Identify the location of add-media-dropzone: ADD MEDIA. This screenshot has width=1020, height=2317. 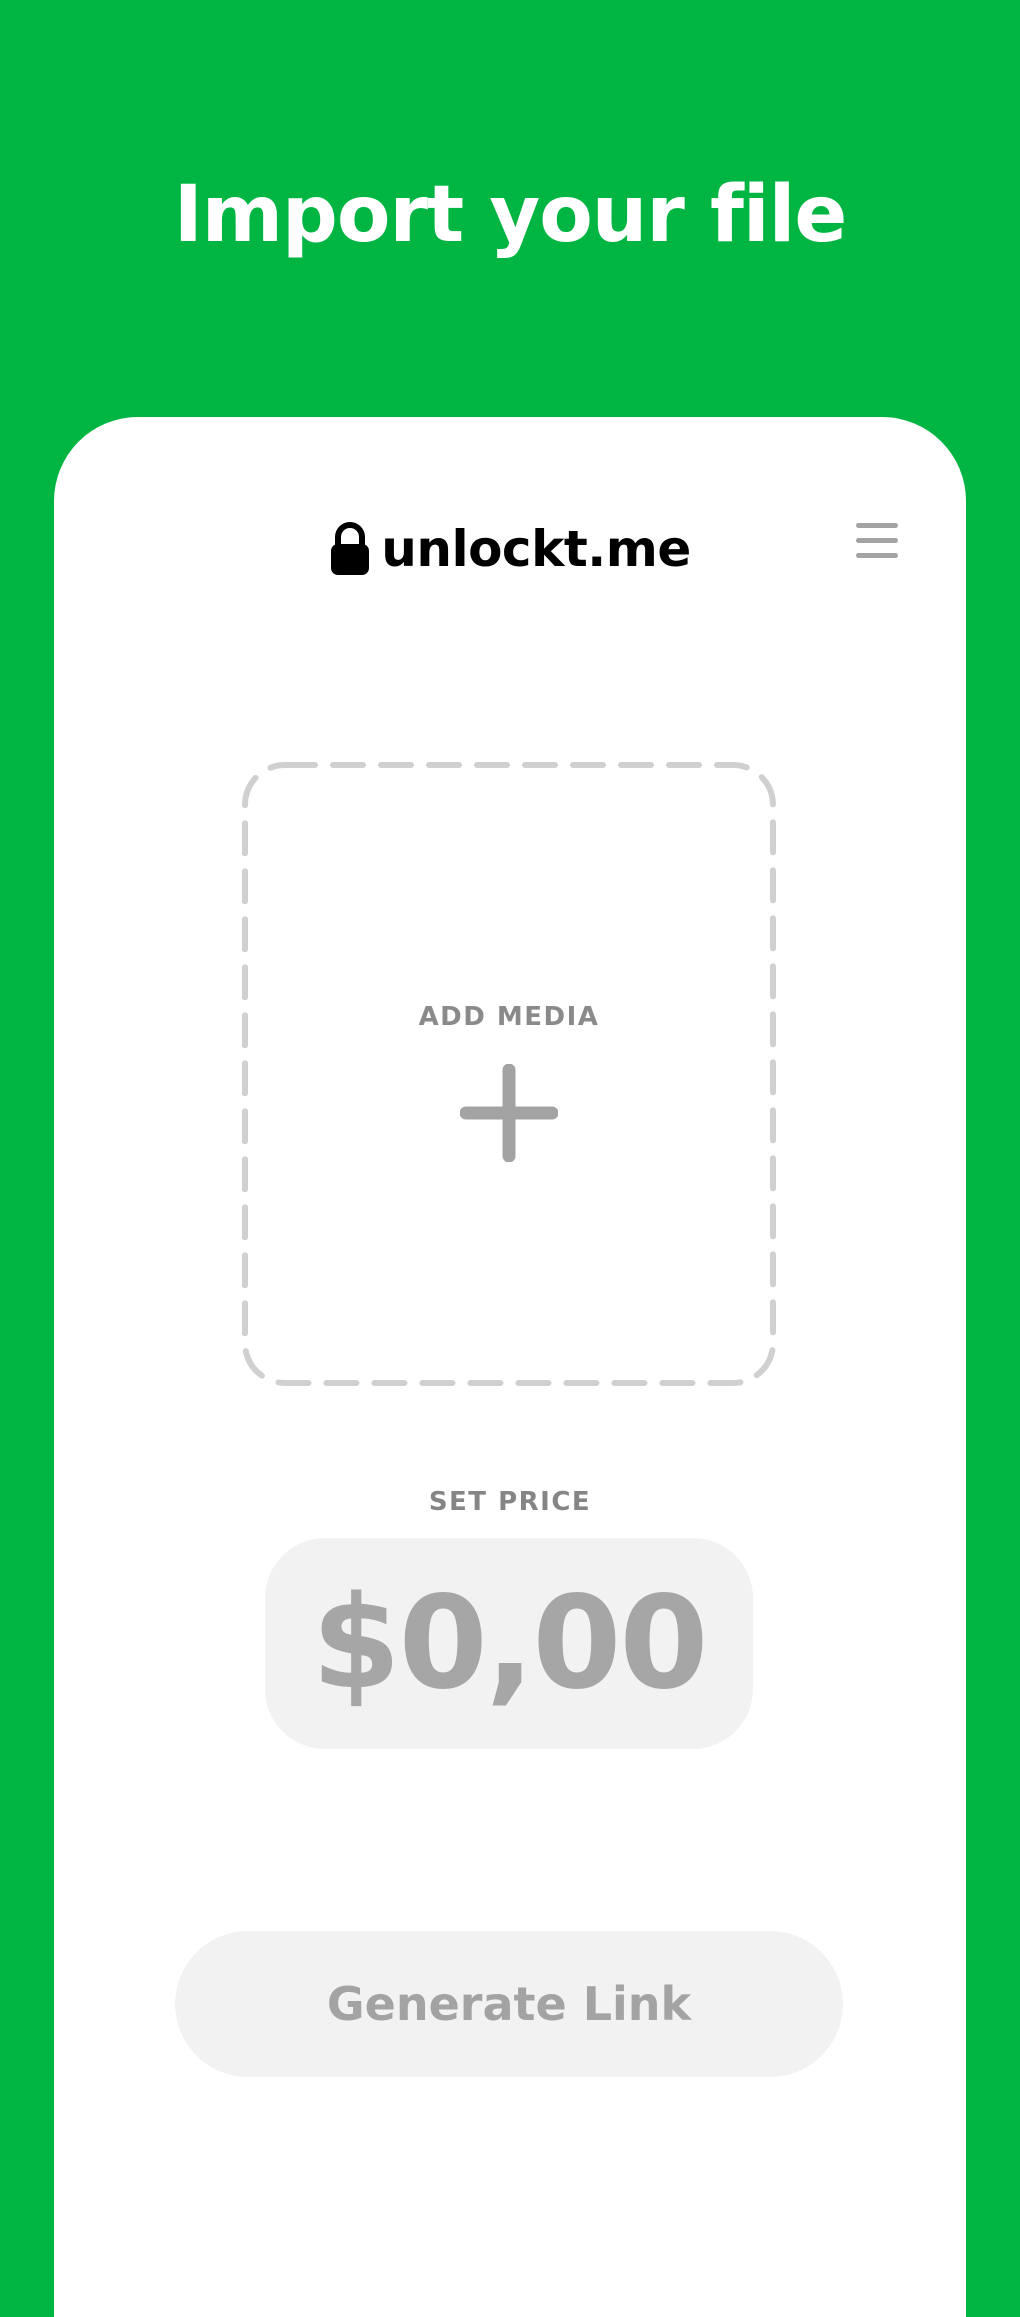
(509, 1074).